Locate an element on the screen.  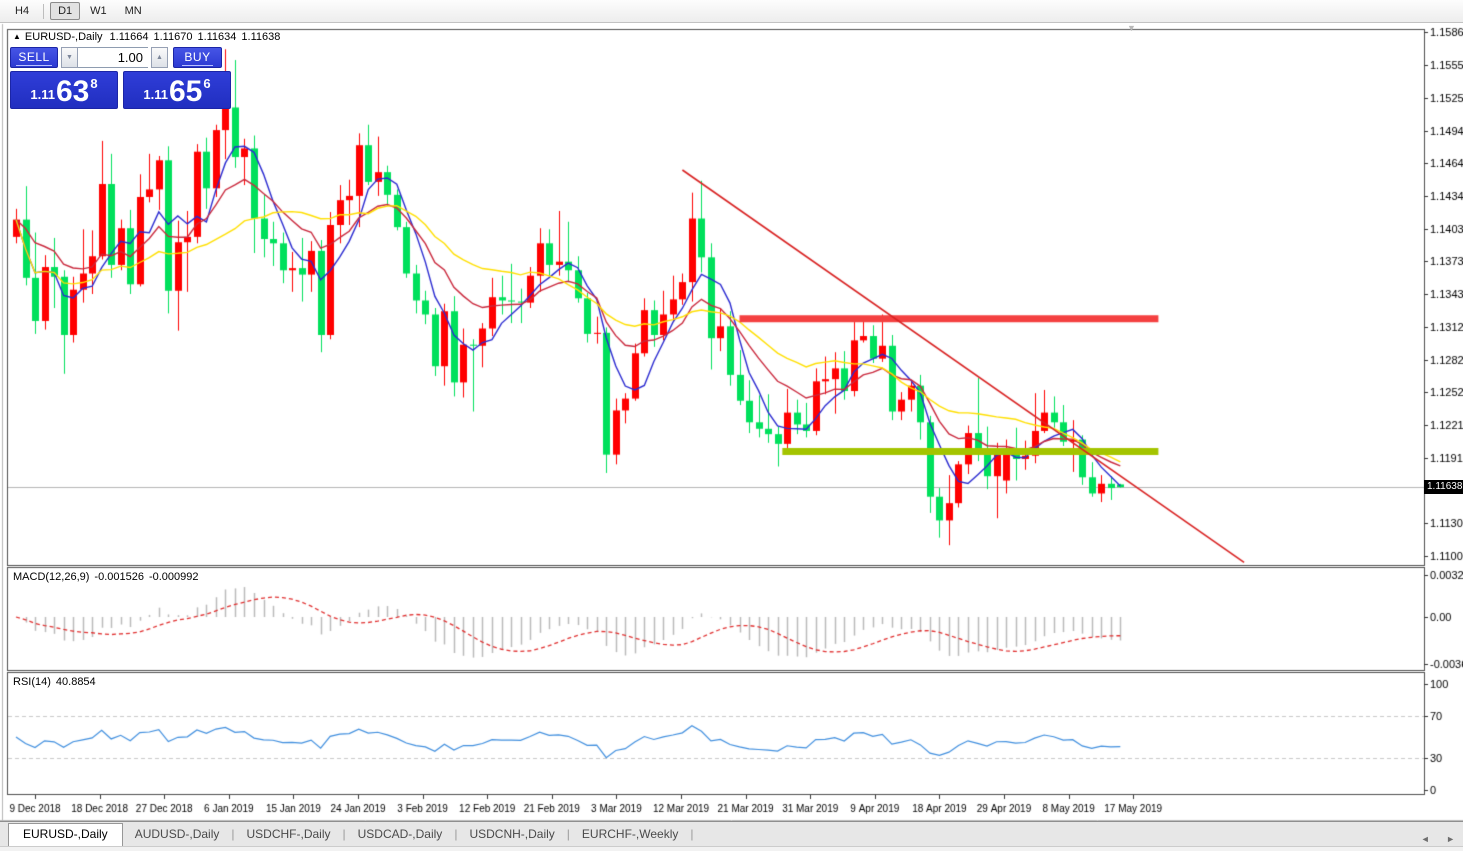
arrow-up-icon: ▲ is located at coordinates (159, 57).